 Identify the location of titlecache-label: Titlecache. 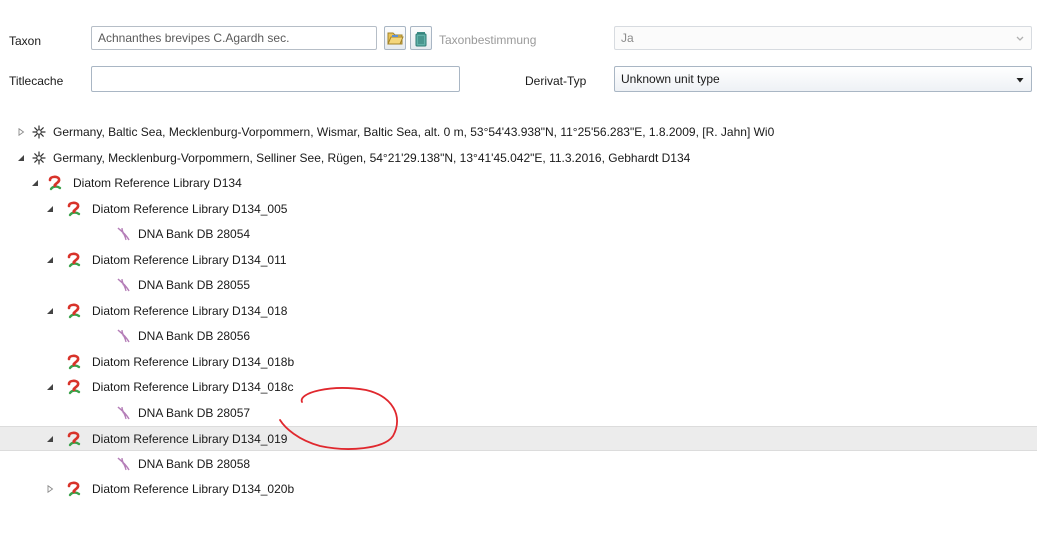
(36, 81).